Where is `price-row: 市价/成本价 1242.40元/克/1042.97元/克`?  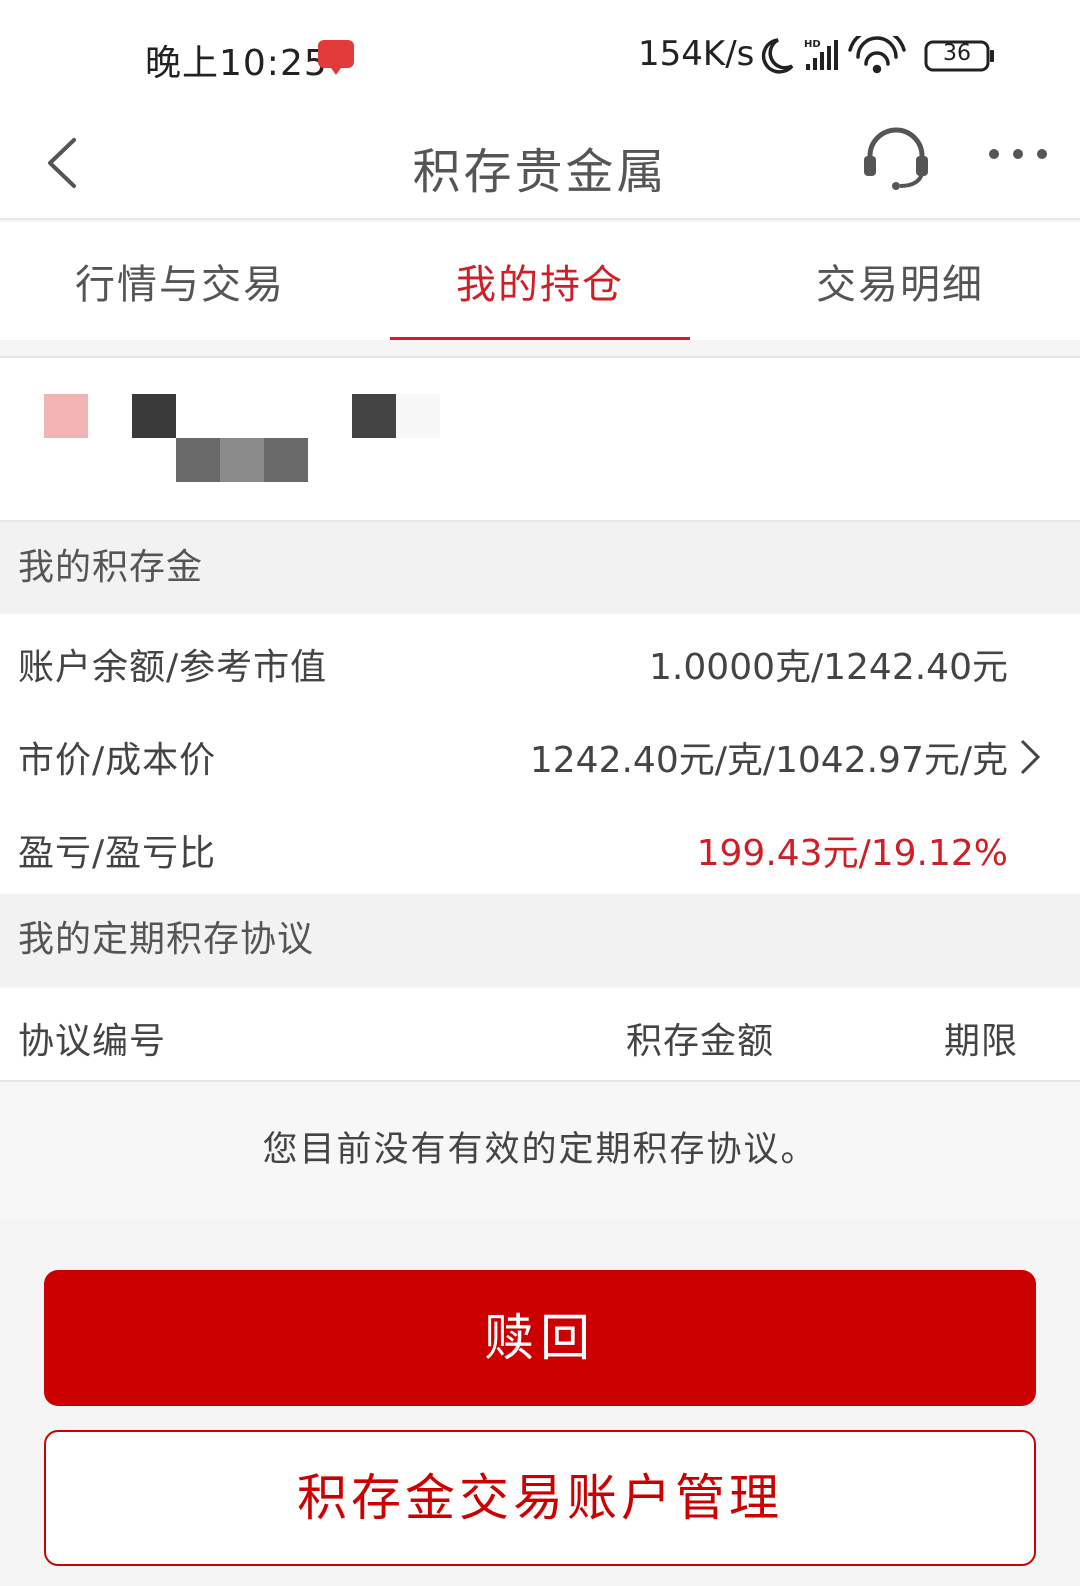 price-row: 市价/成本价 1242.40元/克/1042.97元/克 is located at coordinates (540, 753).